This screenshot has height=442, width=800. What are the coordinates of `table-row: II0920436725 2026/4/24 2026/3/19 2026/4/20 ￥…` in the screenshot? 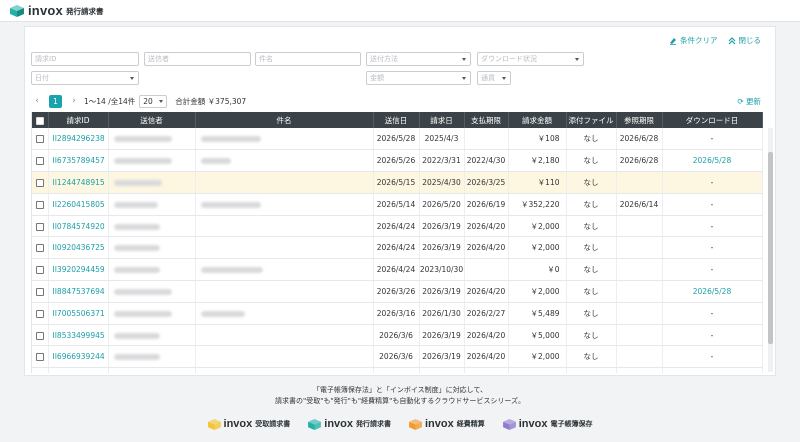 It's located at (397, 248).